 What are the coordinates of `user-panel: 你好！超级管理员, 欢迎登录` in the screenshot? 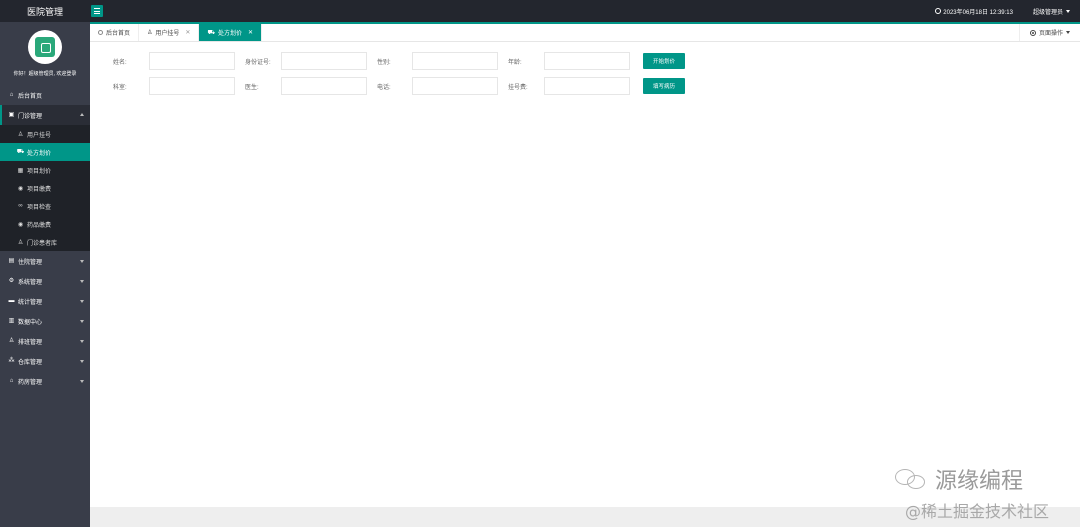 It's located at (45, 53).